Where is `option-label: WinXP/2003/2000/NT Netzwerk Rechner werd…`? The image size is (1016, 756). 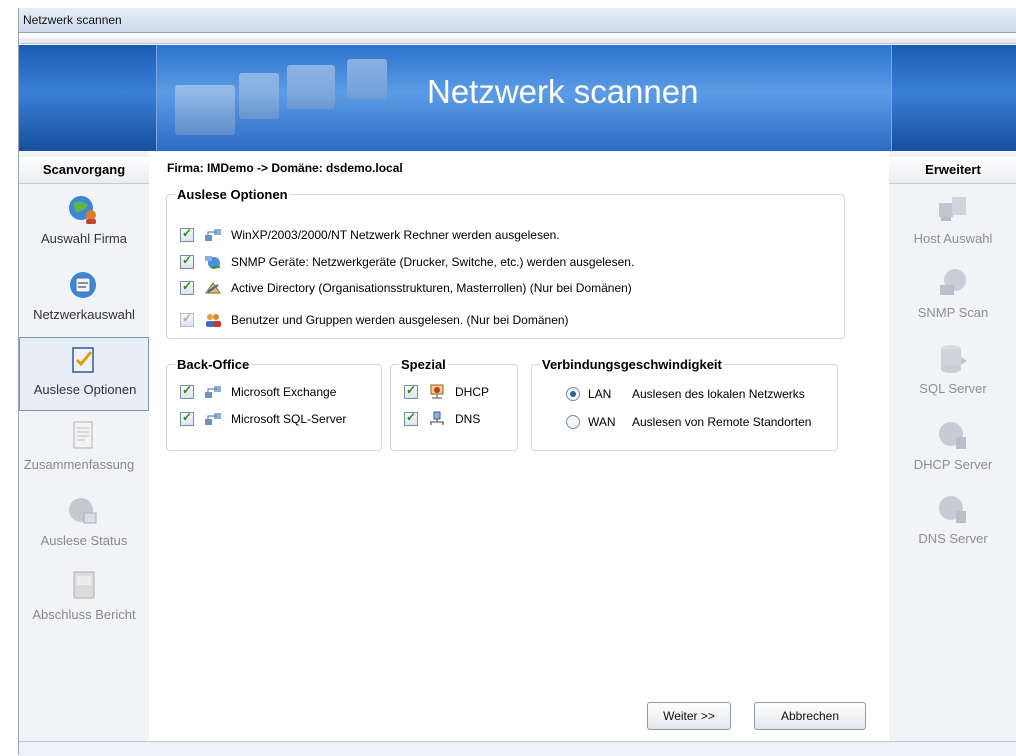 option-label: WinXP/2003/2000/NT Netzwerk Rechner werd… is located at coordinates (395, 235).